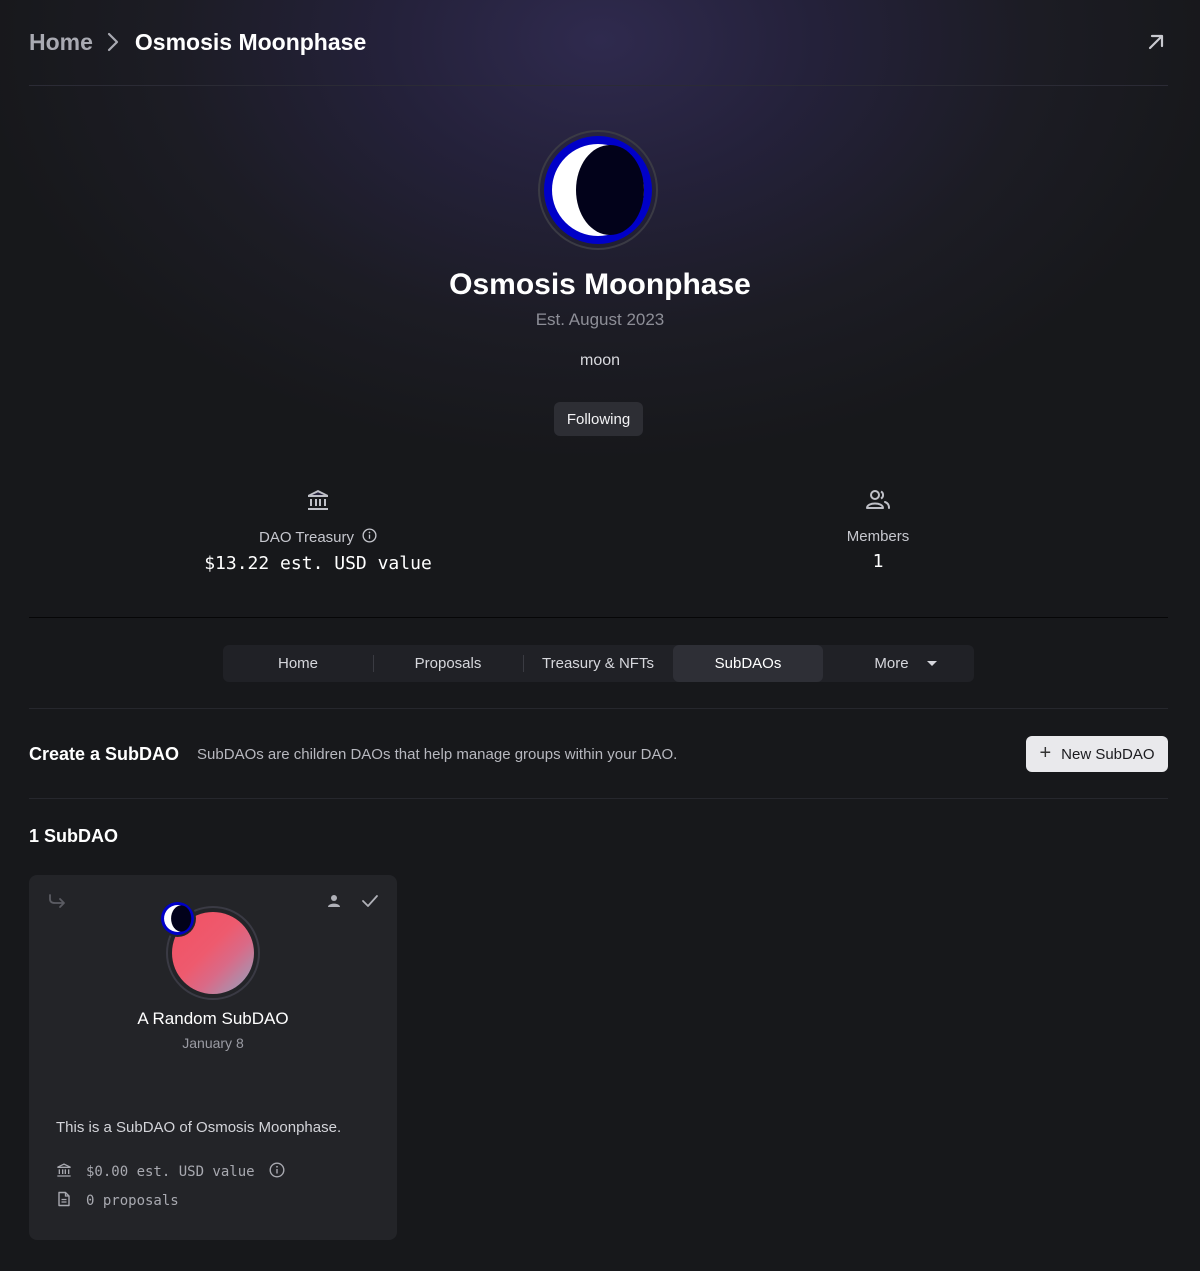  I want to click on dao-description: moon, so click(600, 360).